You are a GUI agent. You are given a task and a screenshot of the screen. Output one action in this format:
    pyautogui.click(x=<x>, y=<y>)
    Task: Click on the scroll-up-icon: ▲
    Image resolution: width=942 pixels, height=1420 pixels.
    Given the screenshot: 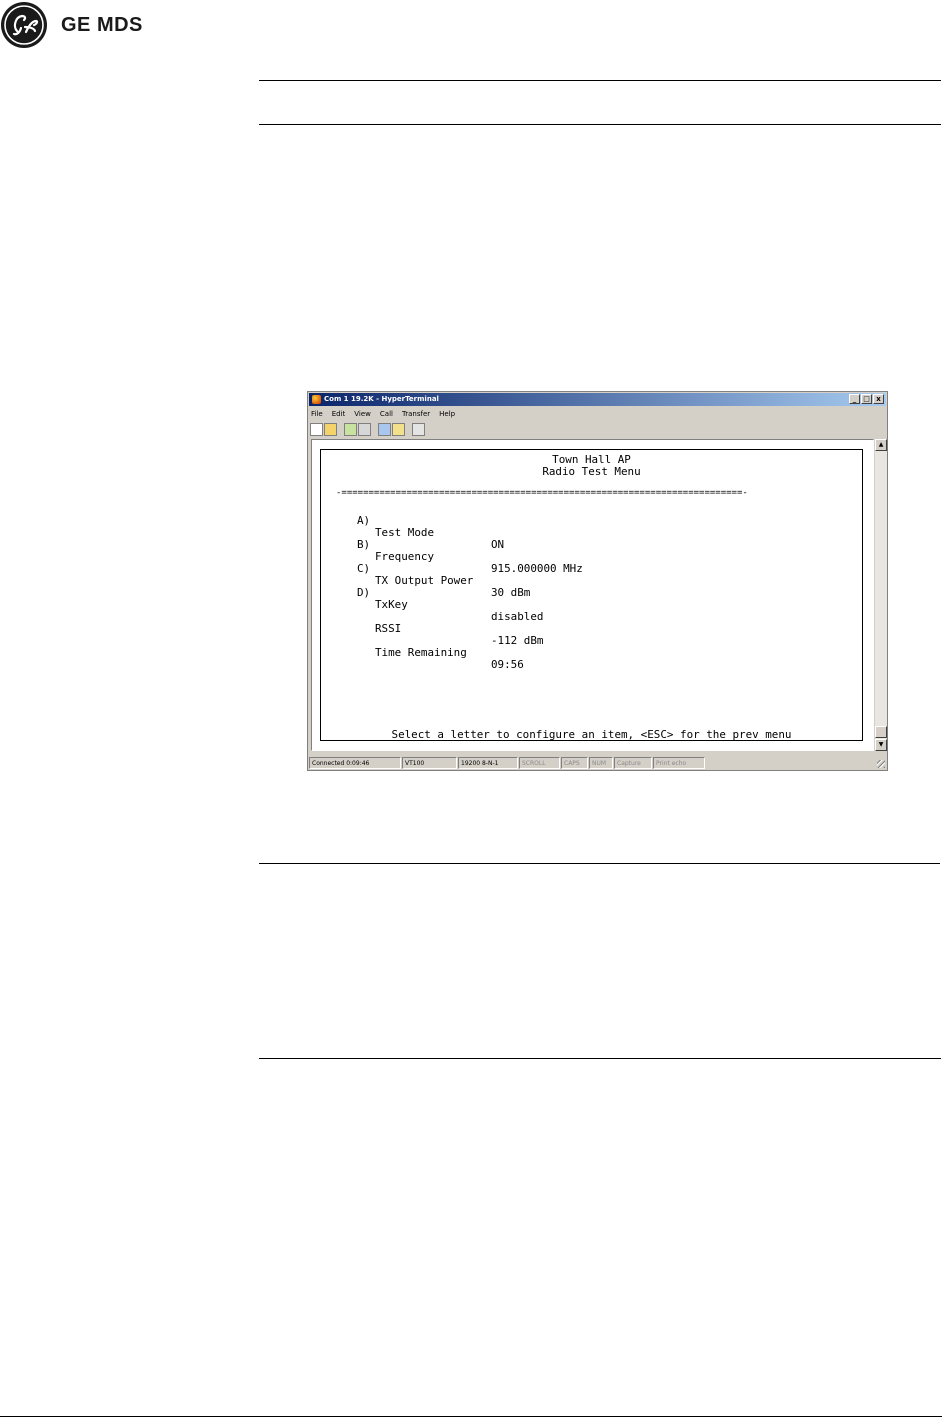 What is the action you would take?
    pyautogui.click(x=881, y=445)
    